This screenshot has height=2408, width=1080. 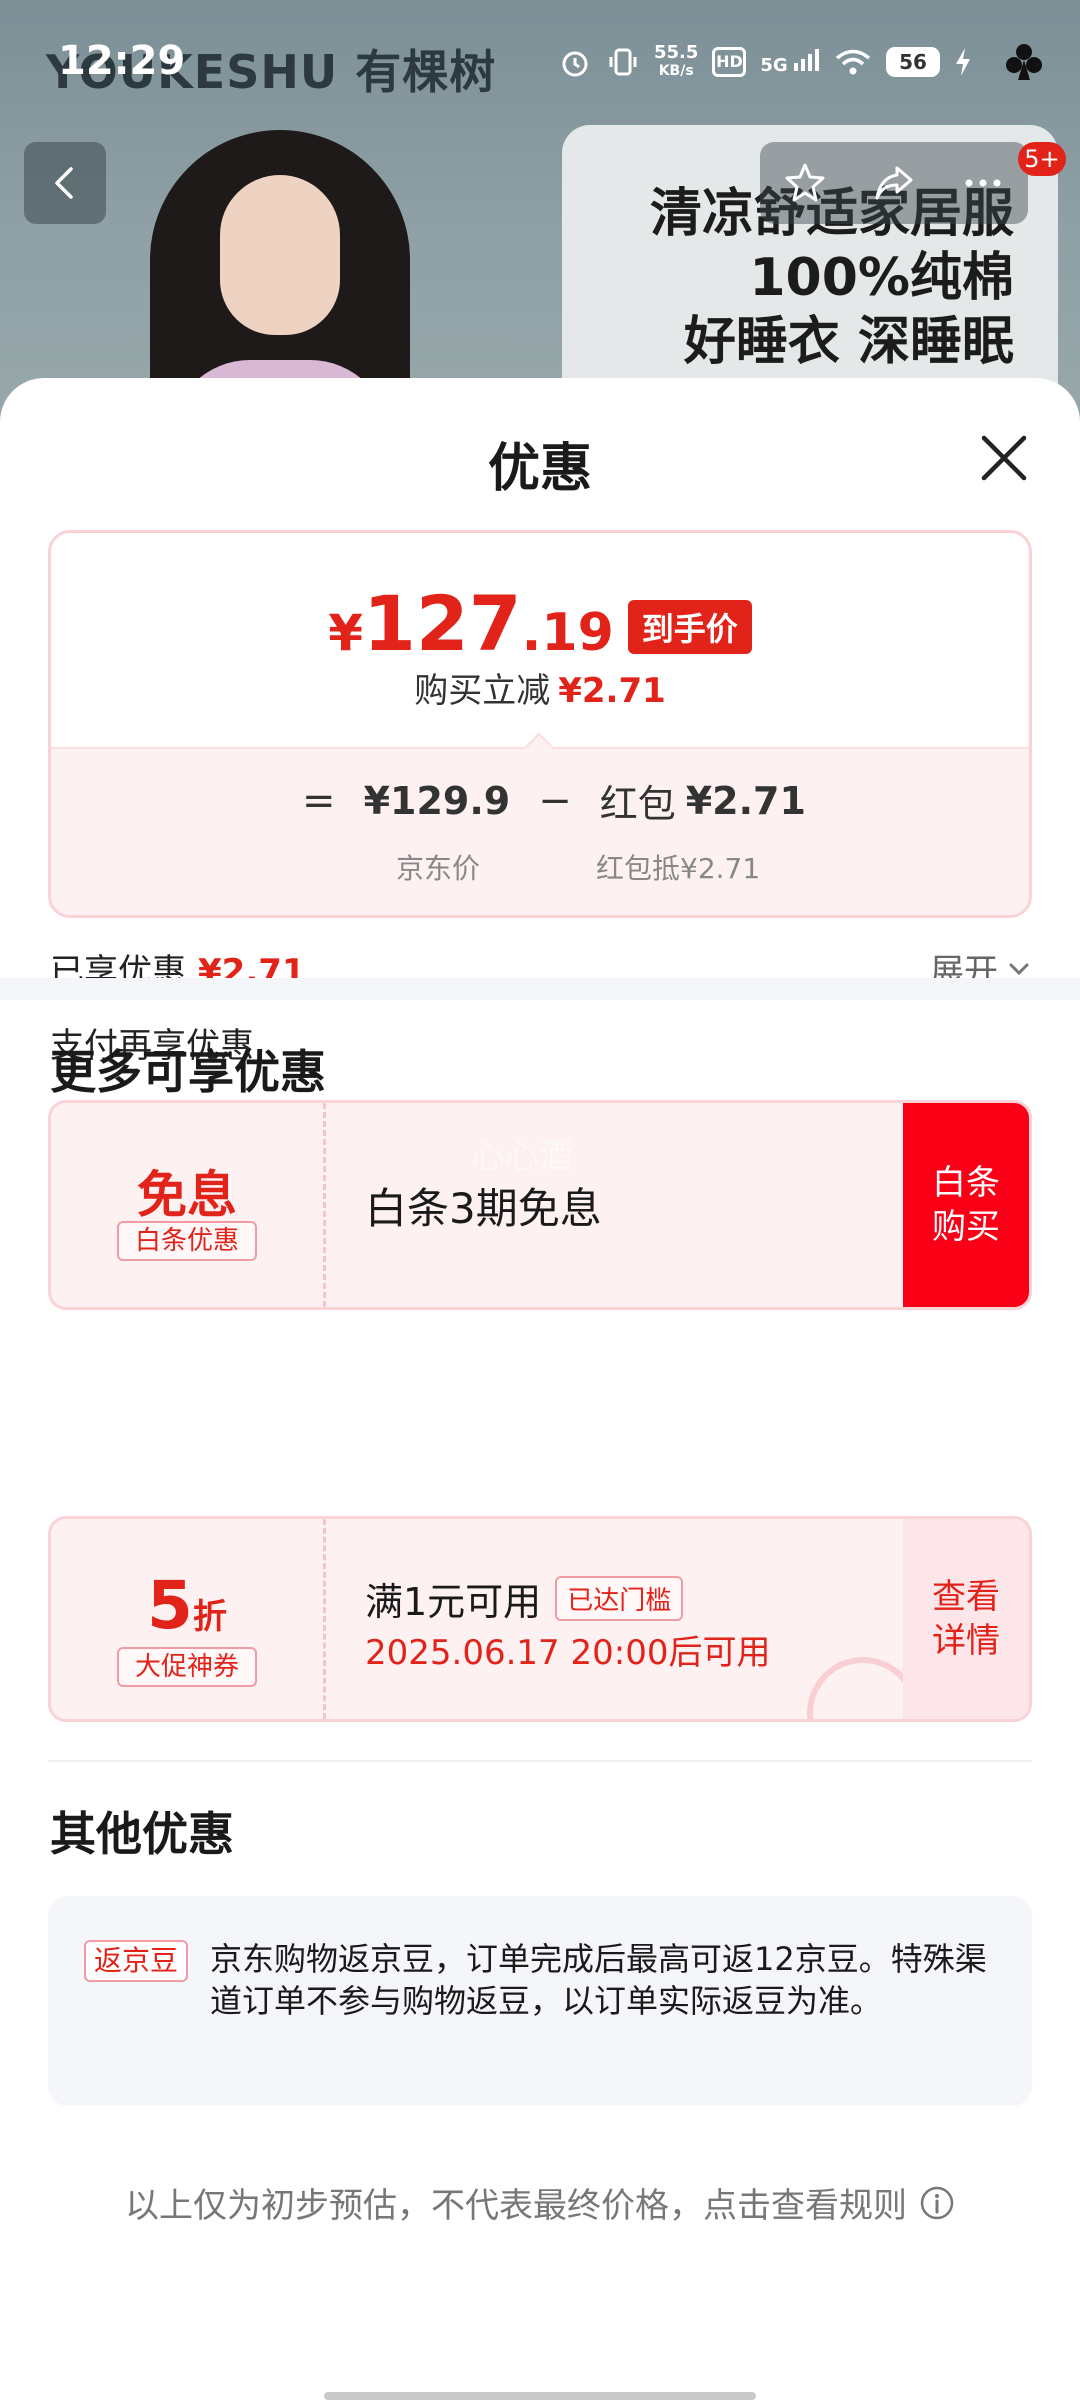 What do you see at coordinates (623, 62) in the screenshot?
I see `vibrate-icon` at bounding box center [623, 62].